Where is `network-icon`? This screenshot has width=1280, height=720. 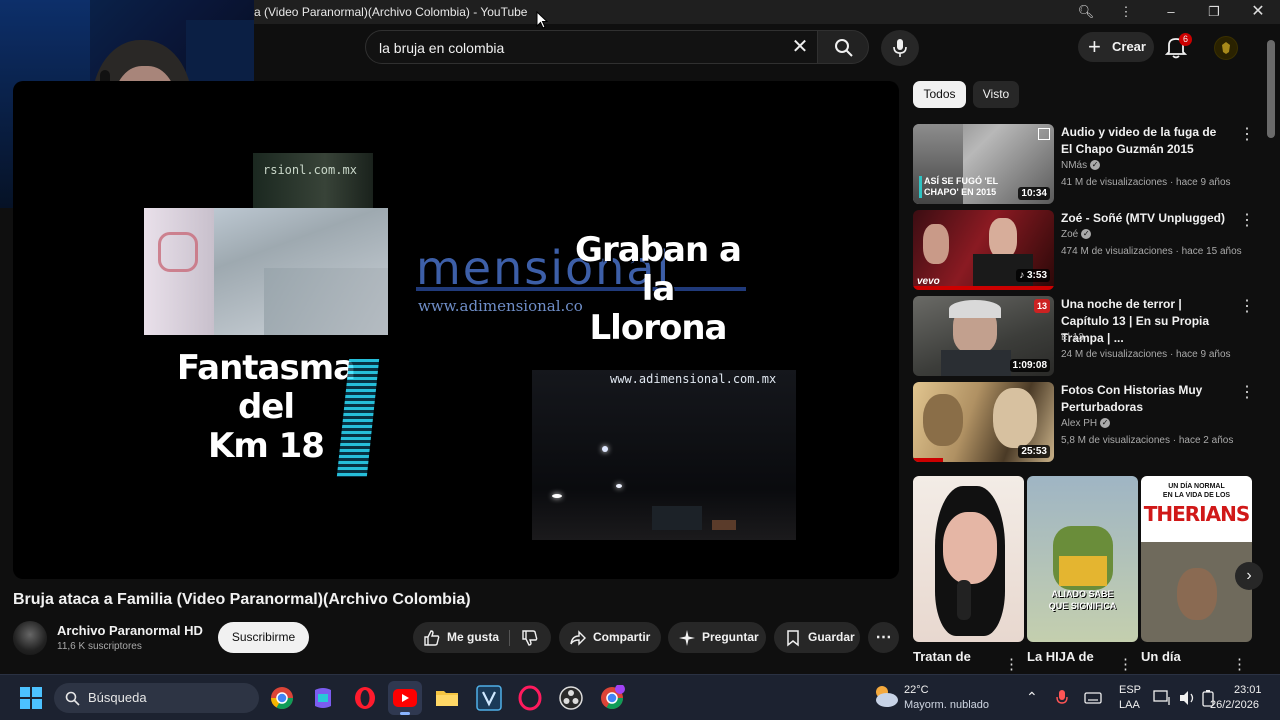 network-icon is located at coordinates (1163, 698).